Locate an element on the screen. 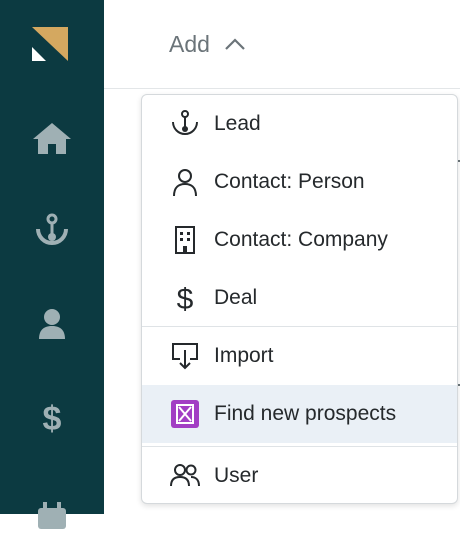 The width and height of the screenshot is (460, 544). menu-item-import: Import is located at coordinates (299, 356).